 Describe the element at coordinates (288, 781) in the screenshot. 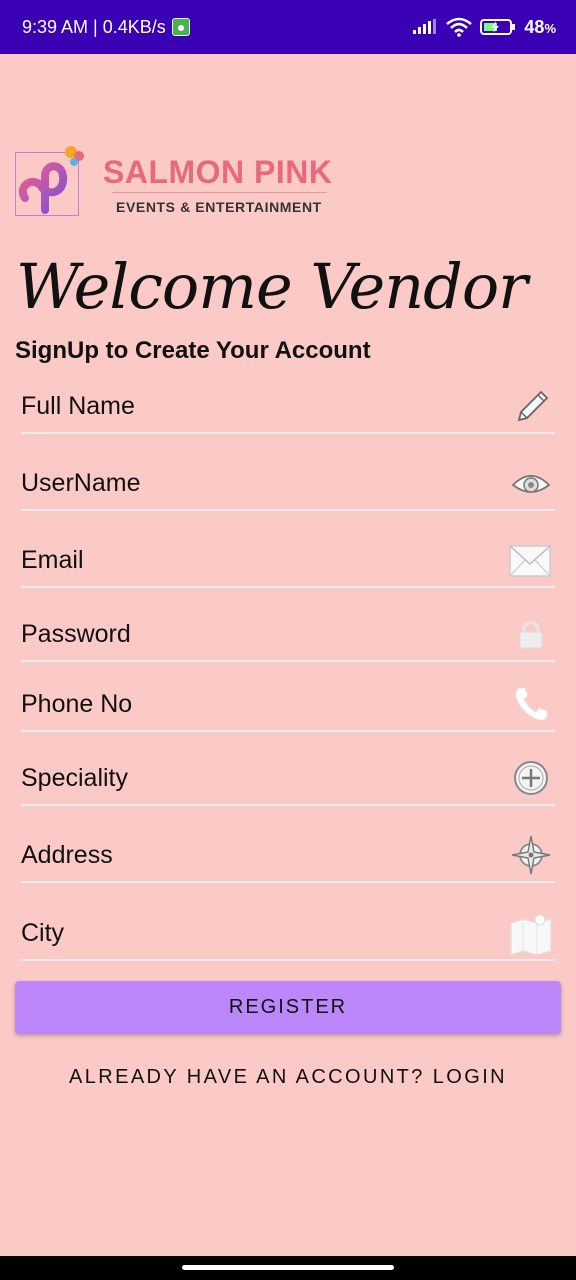

I see `speciality-field: Speciality` at that location.